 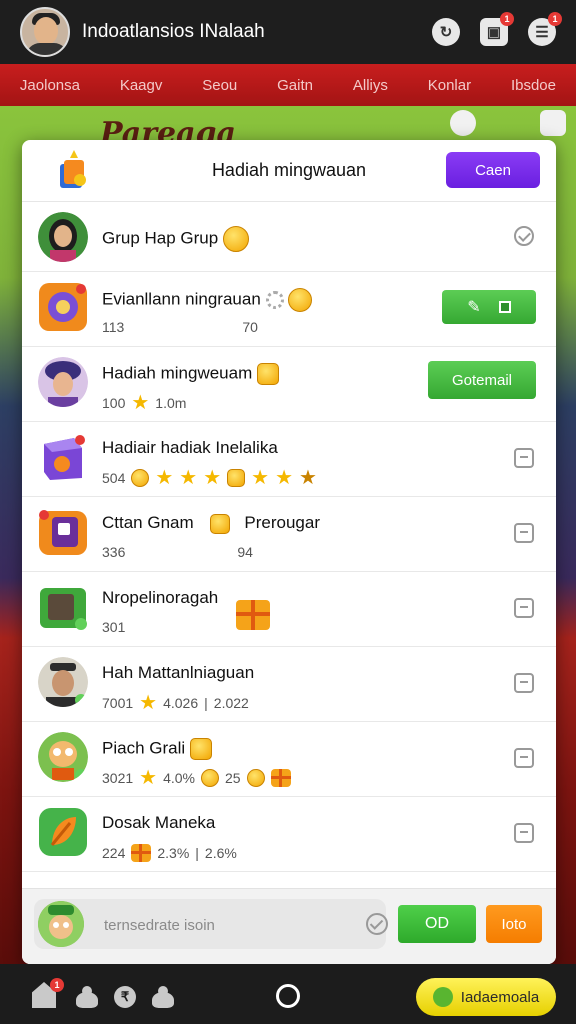 What do you see at coordinates (87, 997) in the screenshot?
I see `profile-icon` at bounding box center [87, 997].